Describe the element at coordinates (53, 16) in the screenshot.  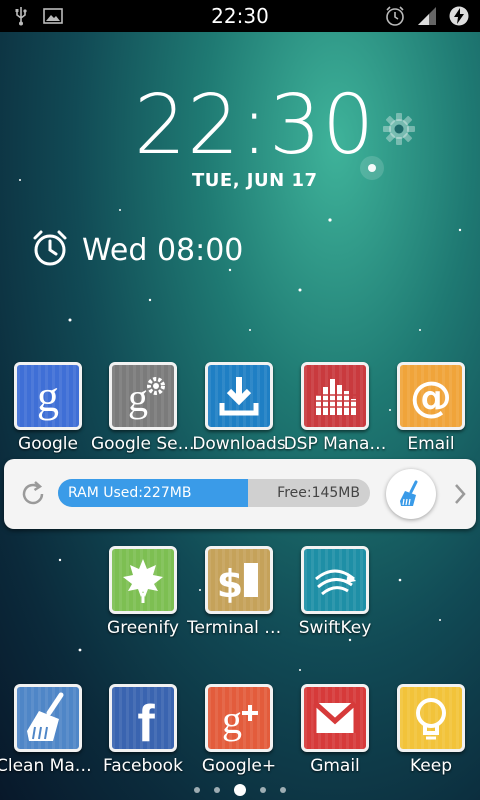
I see `image-icon` at that location.